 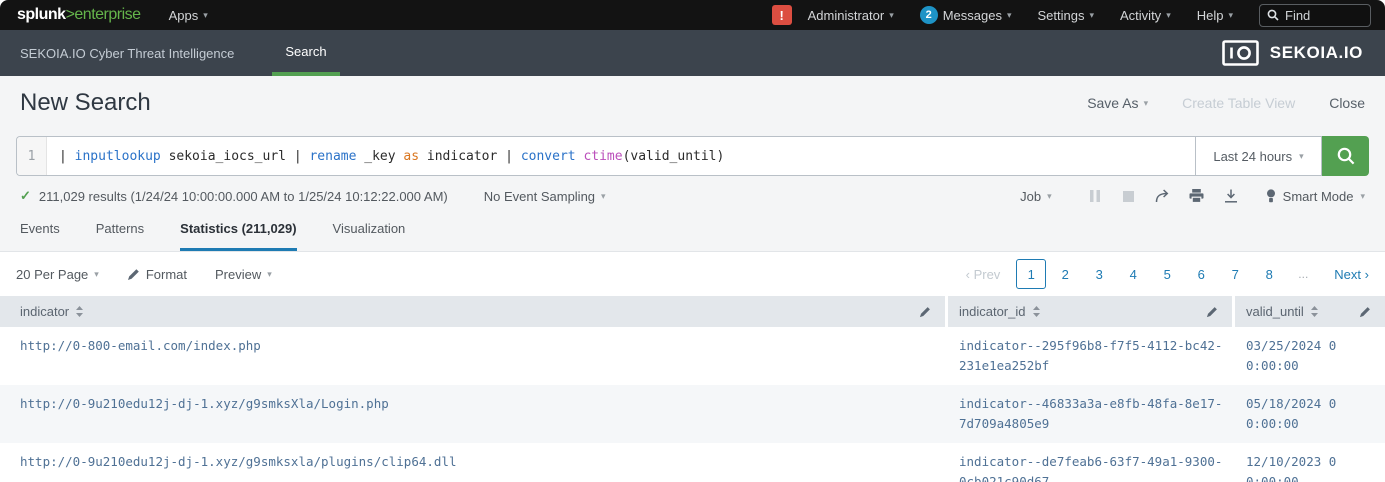 What do you see at coordinates (1347, 103) in the screenshot?
I see `close-button: Close` at bounding box center [1347, 103].